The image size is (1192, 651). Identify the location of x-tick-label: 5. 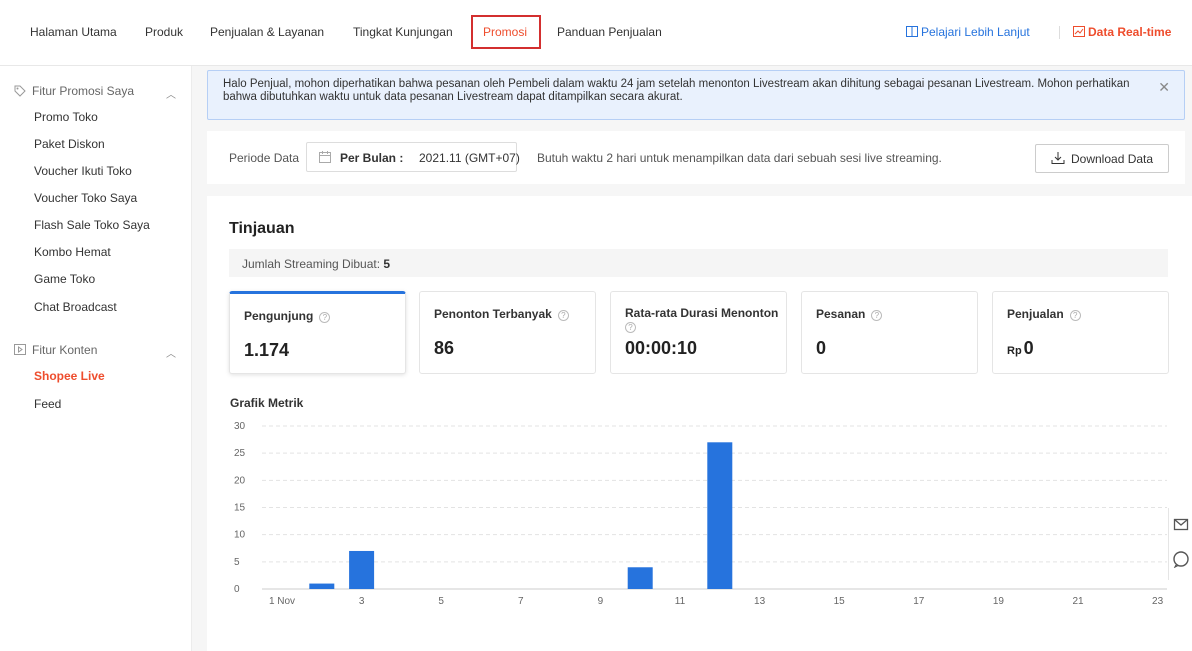
(441, 601).